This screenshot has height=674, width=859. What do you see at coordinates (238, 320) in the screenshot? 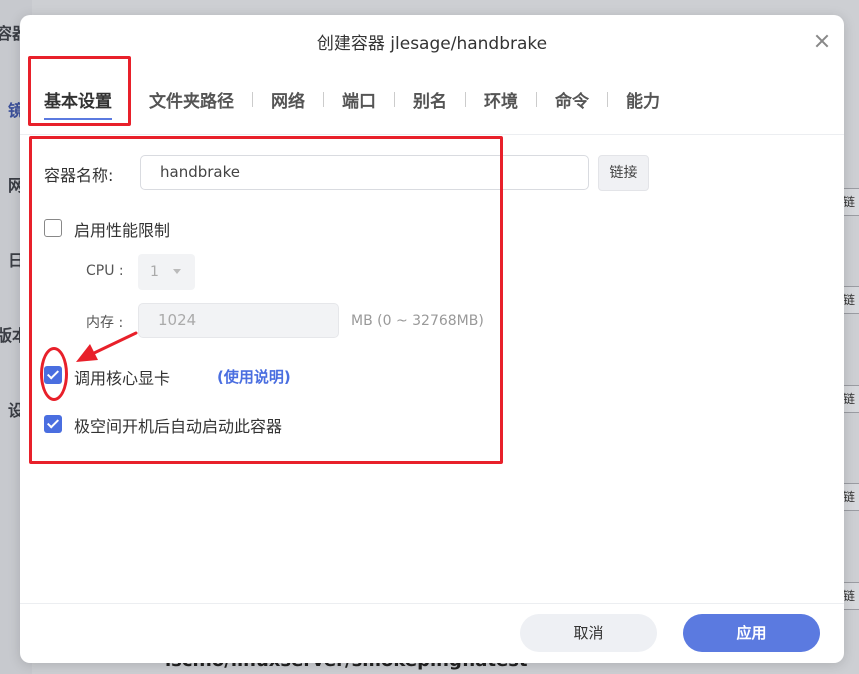
I see `memory-input: 1024` at bounding box center [238, 320].